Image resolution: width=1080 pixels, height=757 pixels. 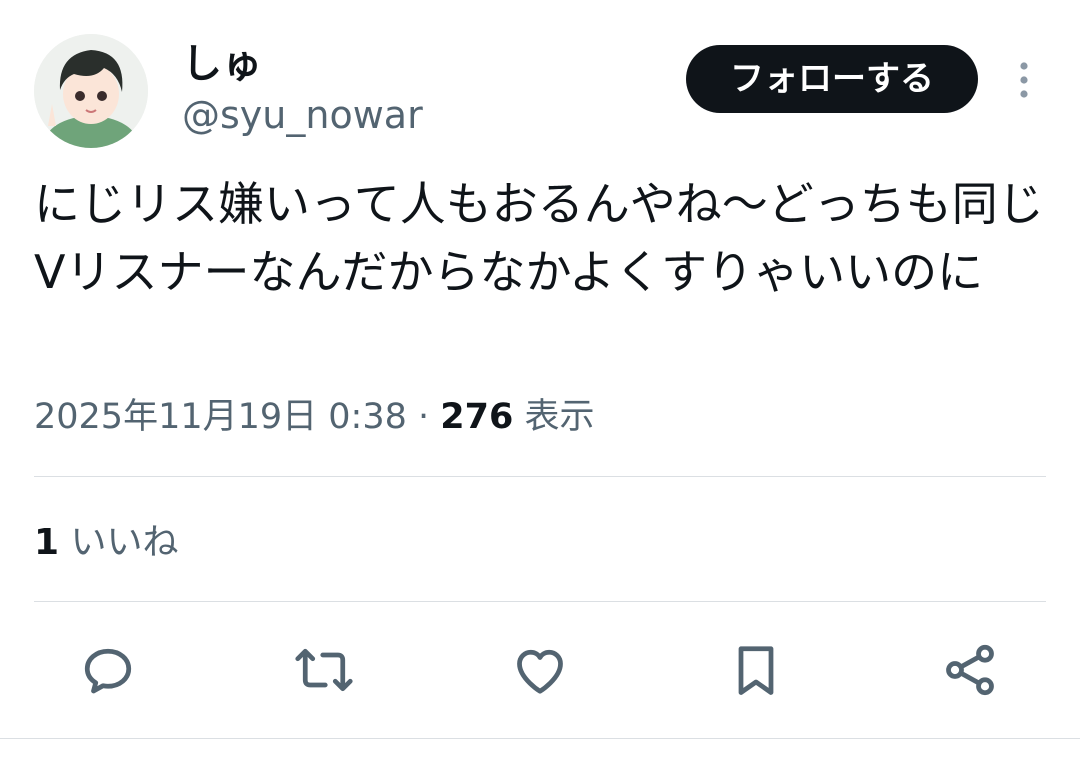 I want to click on more-vertical-icon, so click(x=1024, y=80).